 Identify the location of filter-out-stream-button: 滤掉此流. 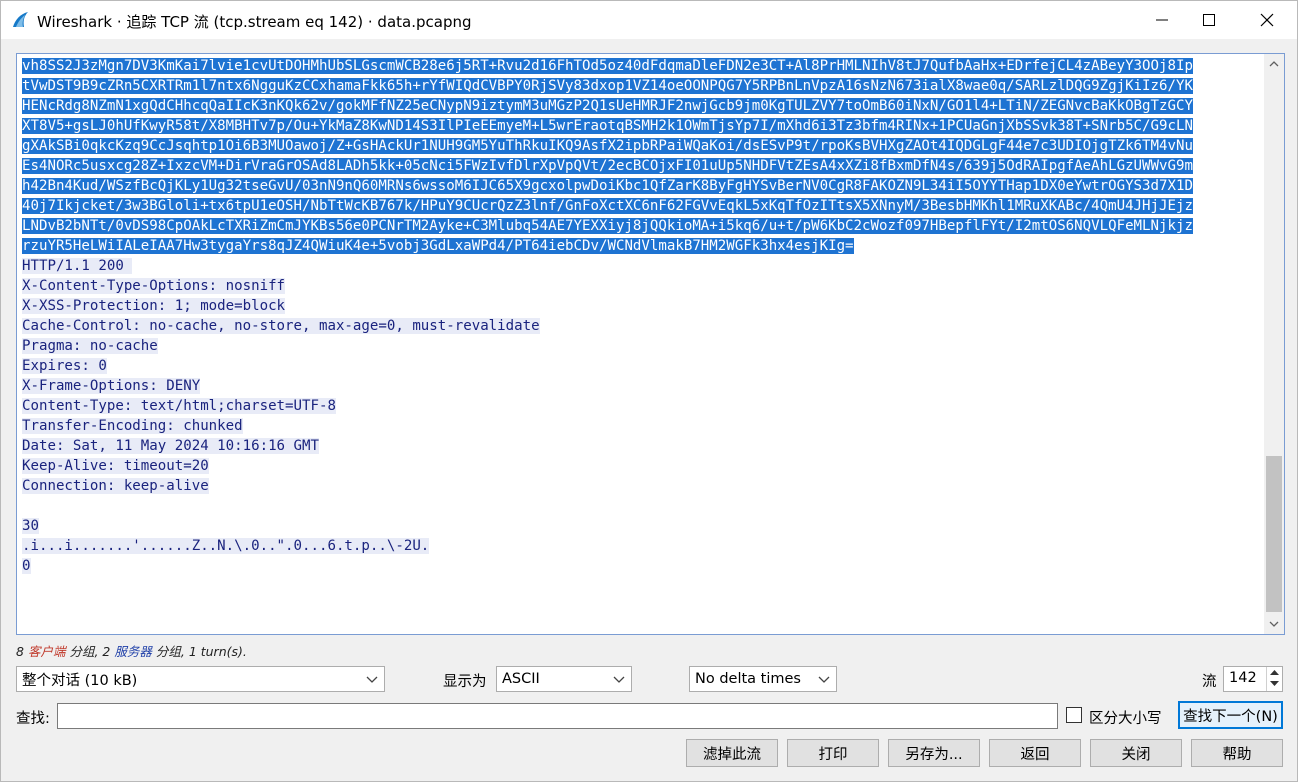
(732, 753).